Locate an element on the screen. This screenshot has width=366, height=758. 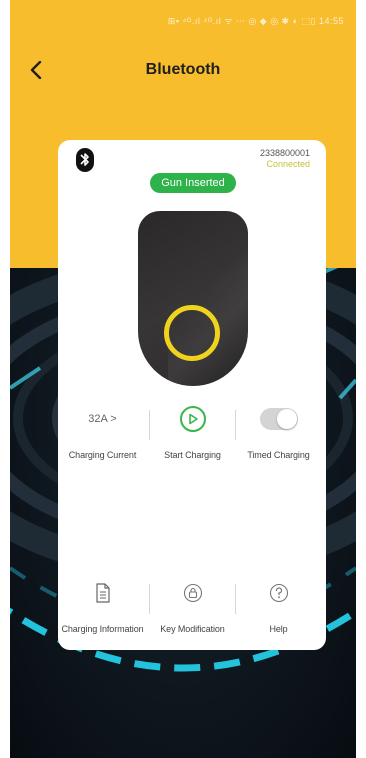
help-button: Help is located at coordinates (278, 609).